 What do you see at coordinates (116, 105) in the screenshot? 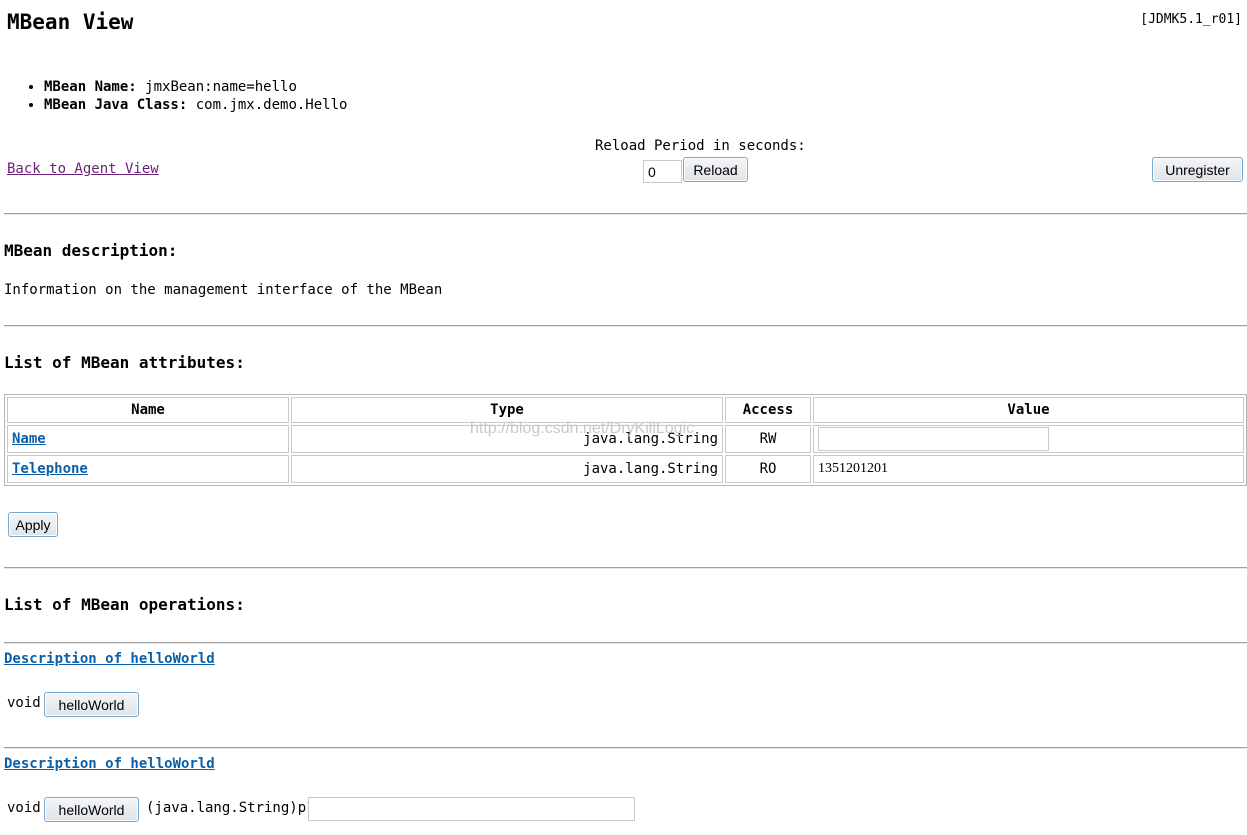
I see `mbean-class-label: MBean Java Class:` at bounding box center [116, 105].